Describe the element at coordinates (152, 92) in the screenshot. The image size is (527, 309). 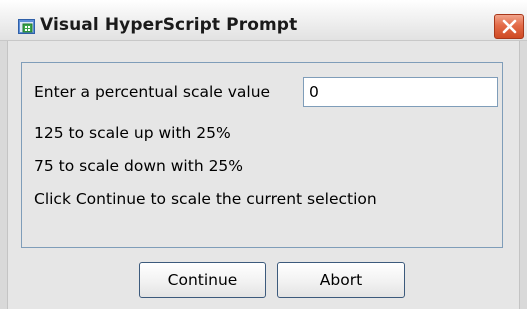
I see `scale-prompt-label: Enter a percentual scale value` at that location.